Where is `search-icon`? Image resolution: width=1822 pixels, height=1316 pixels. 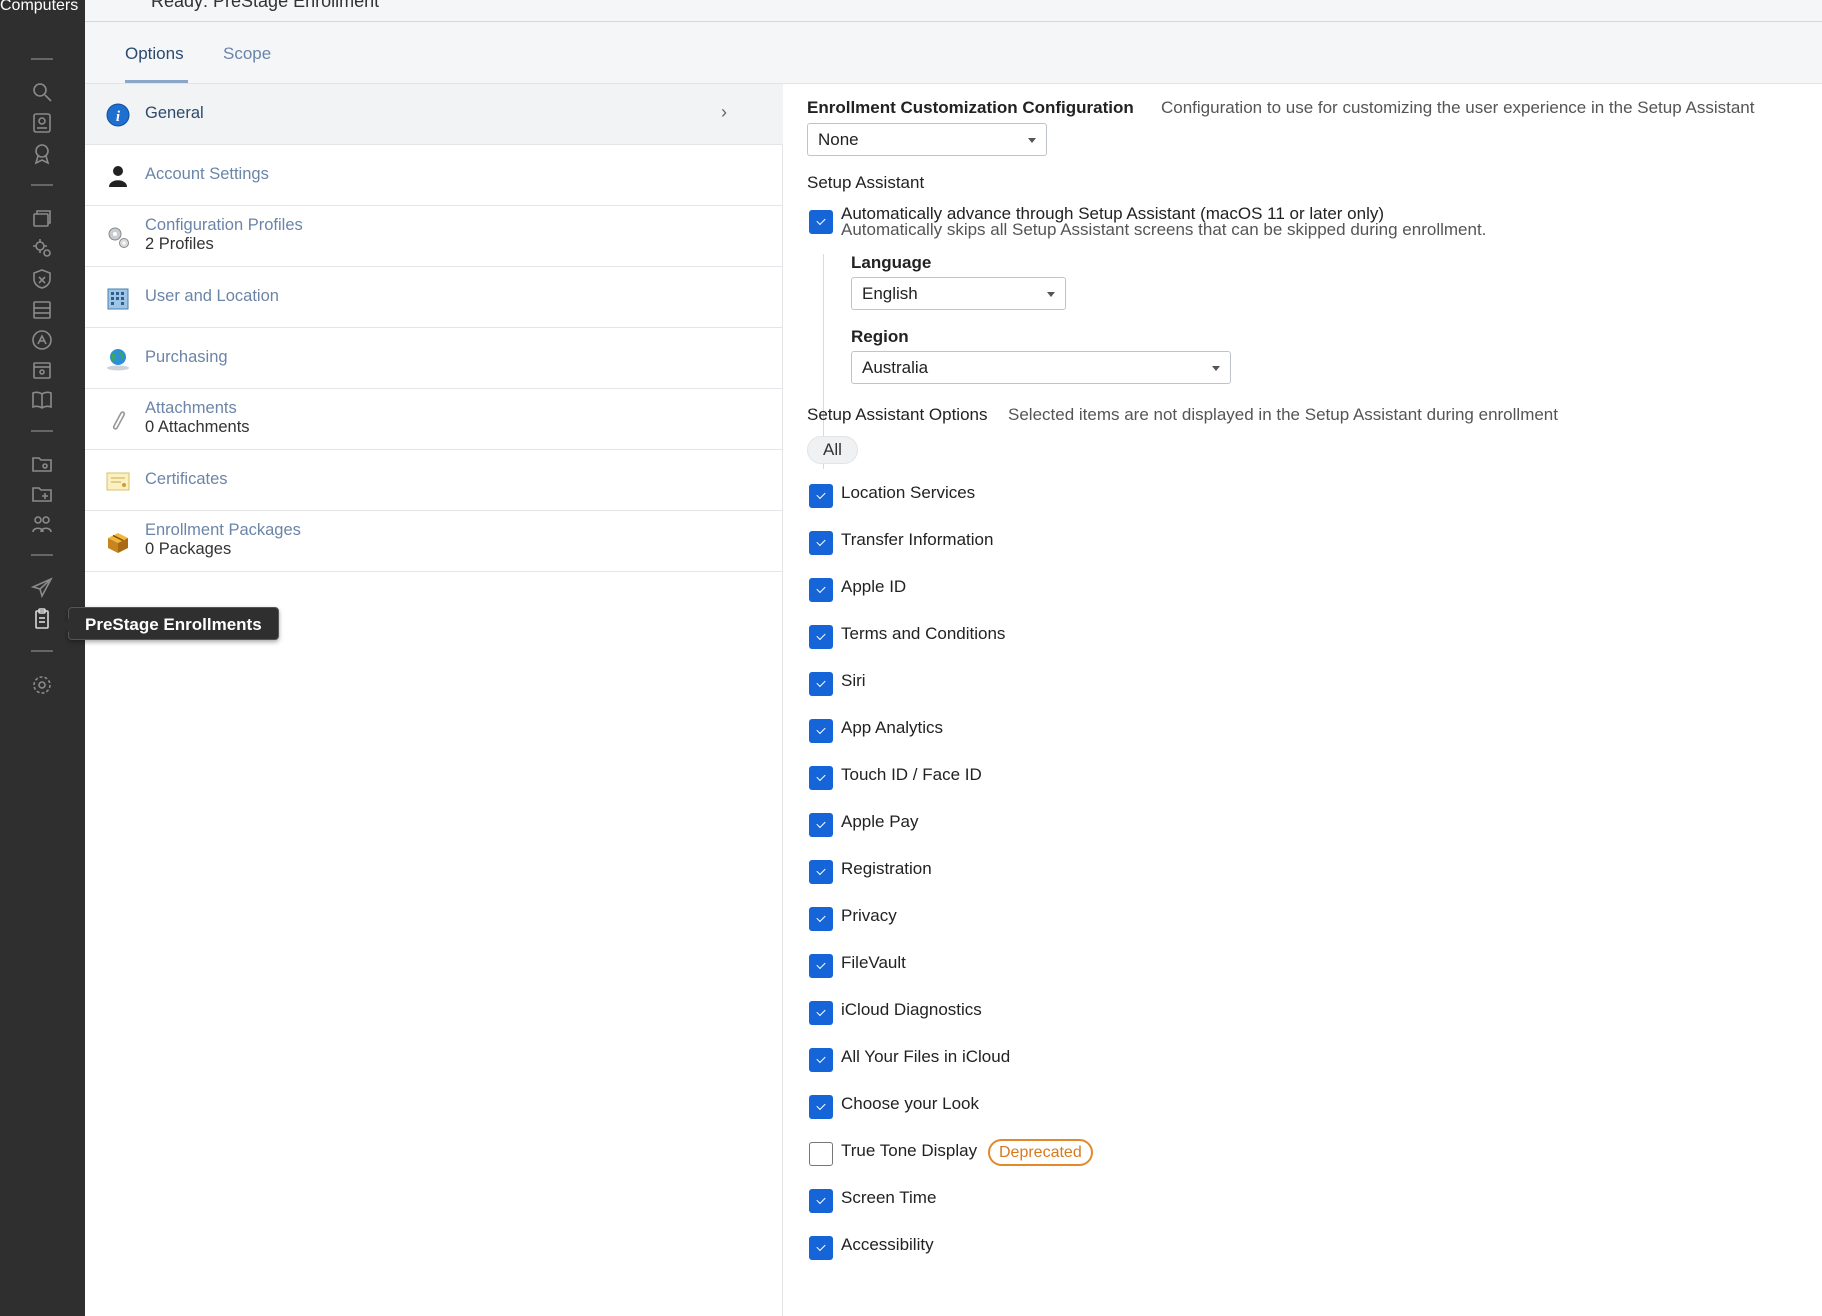 search-icon is located at coordinates (42, 92).